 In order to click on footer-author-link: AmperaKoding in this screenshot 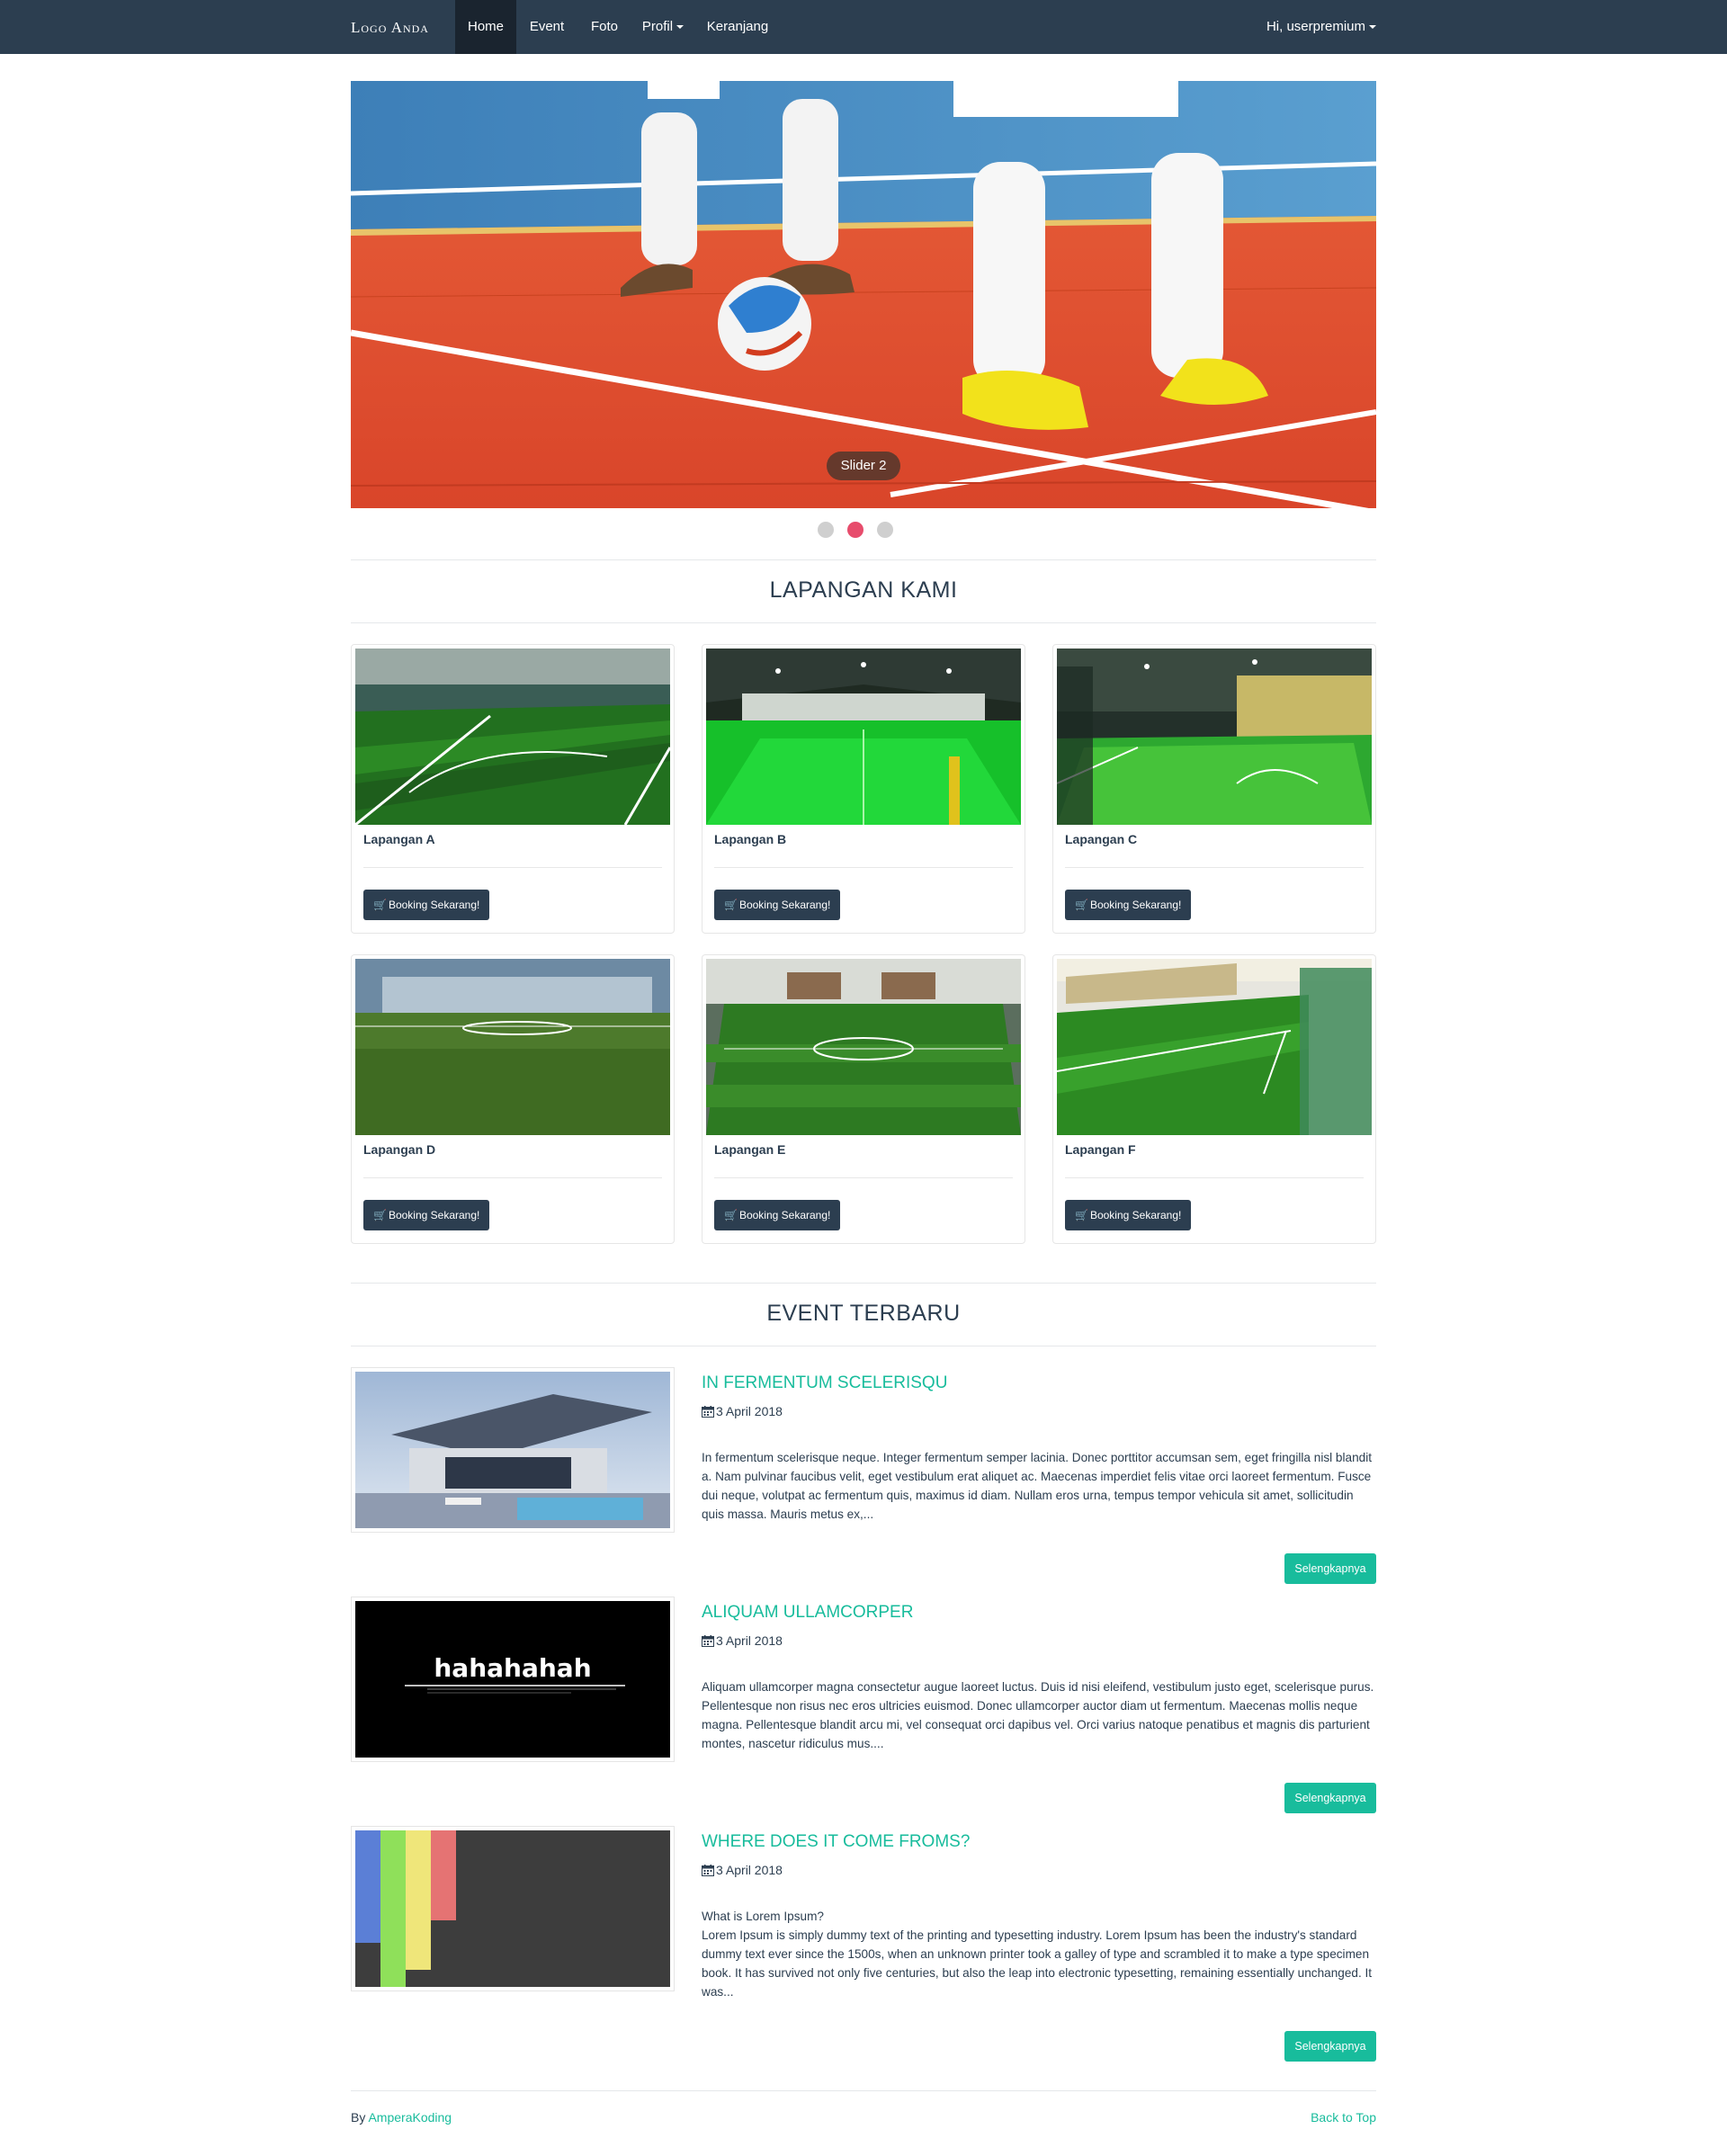, I will do `click(410, 2117)`.